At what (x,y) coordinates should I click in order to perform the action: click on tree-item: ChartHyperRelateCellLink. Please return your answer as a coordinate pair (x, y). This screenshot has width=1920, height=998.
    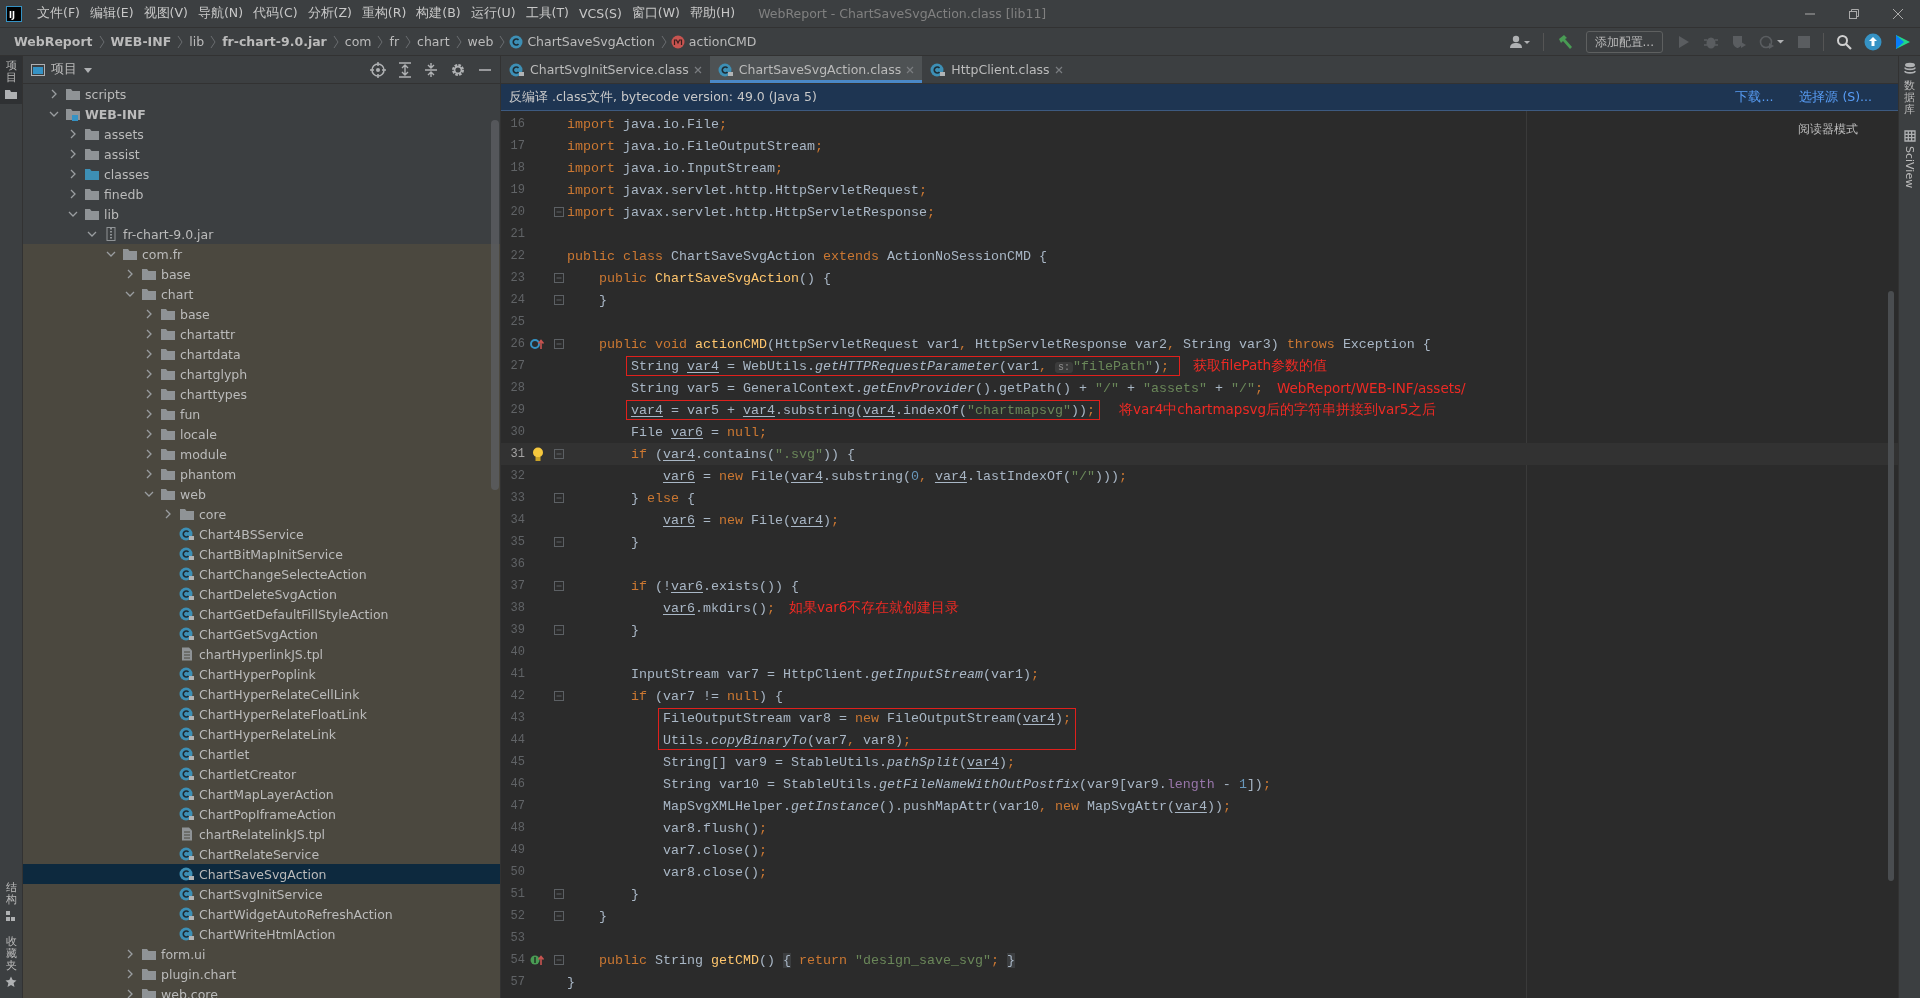
    Looking at the image, I should click on (261, 694).